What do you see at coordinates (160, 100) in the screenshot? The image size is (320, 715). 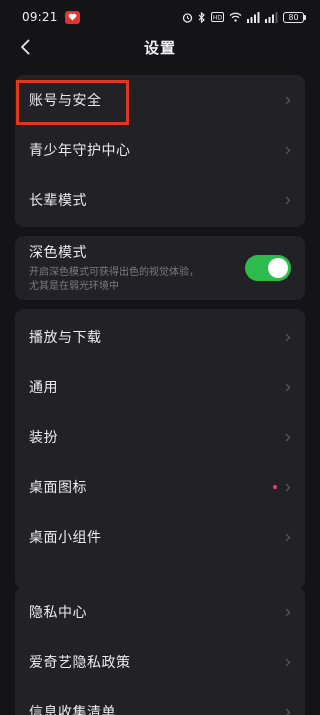 I see `account-security-item: 账号与安全` at bounding box center [160, 100].